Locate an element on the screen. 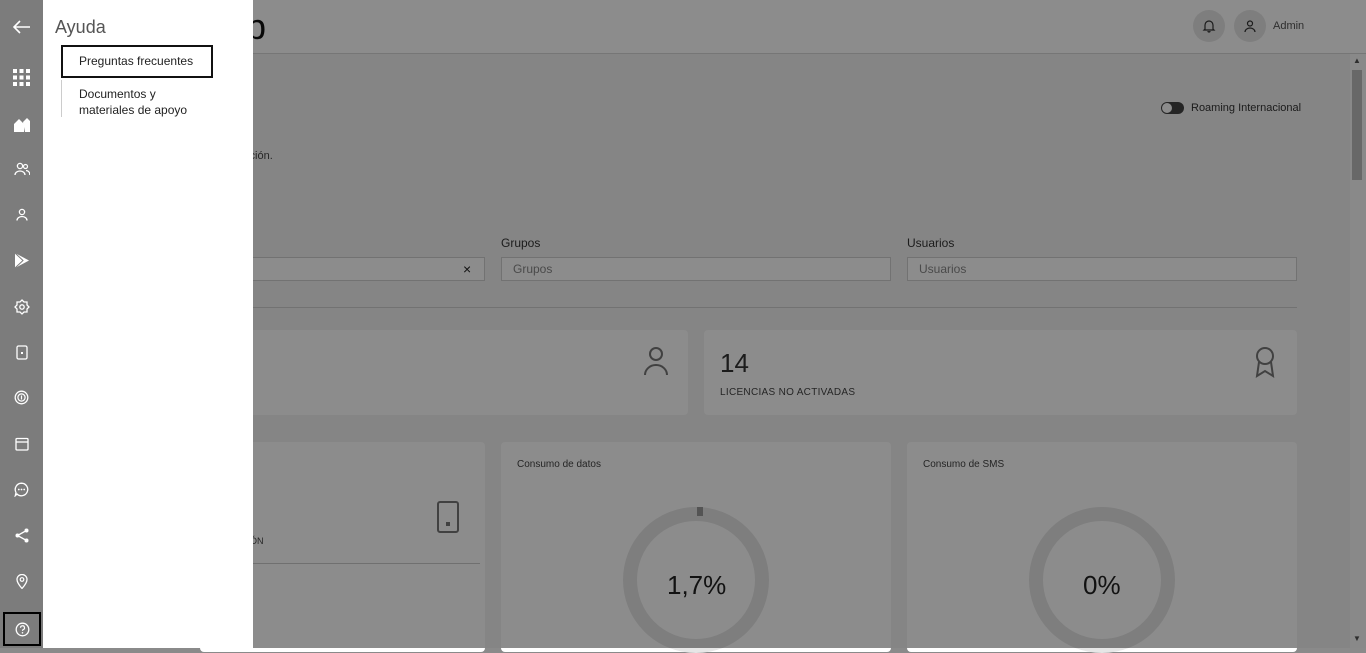  help-panel-title: Ayuda is located at coordinates (80, 27).